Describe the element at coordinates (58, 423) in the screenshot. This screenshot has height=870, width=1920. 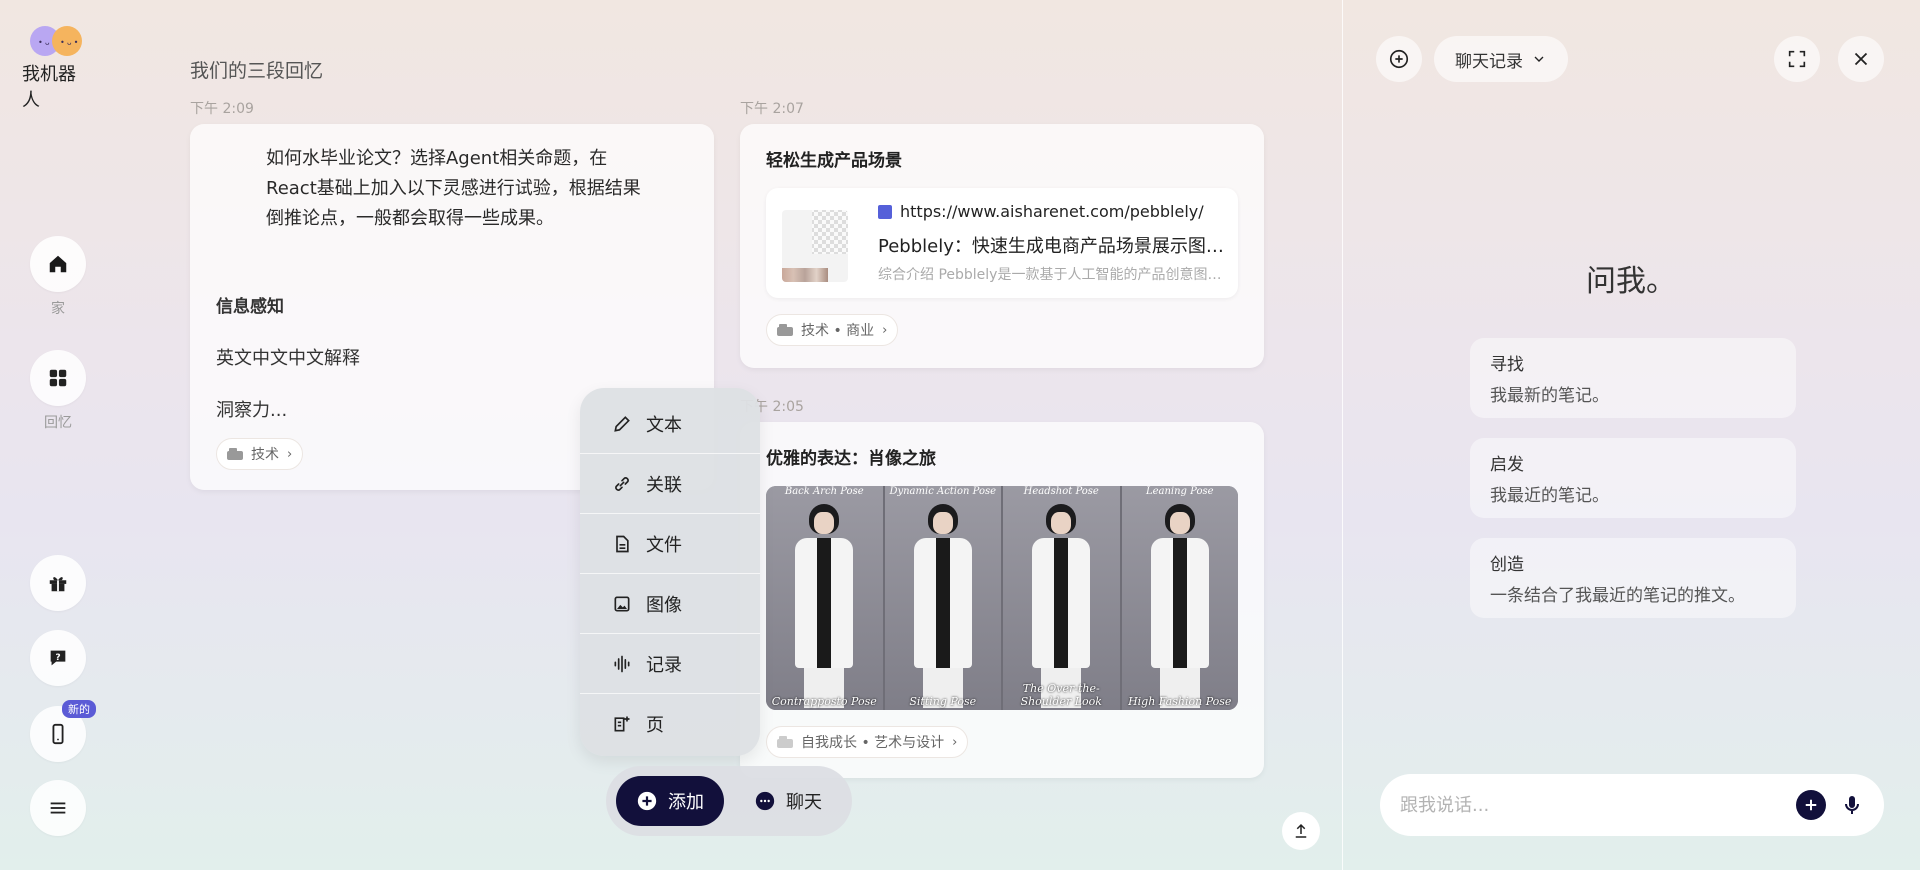
I see `memory-label: 回忆` at that location.